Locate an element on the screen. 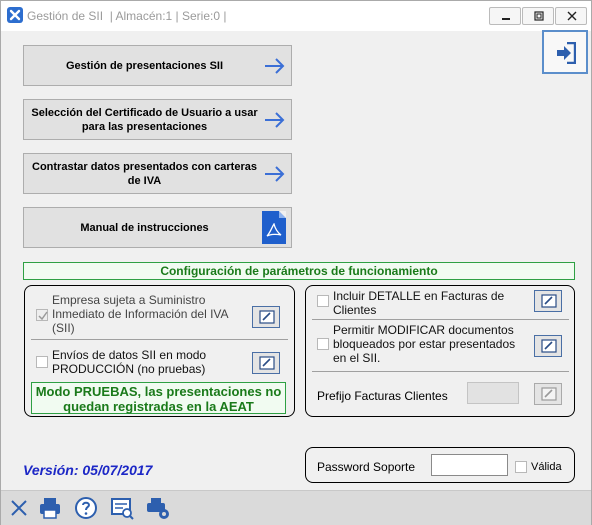 Image resolution: width=592 pixels, height=525 pixels. envios-produccion-checkbox is located at coordinates (42, 362).